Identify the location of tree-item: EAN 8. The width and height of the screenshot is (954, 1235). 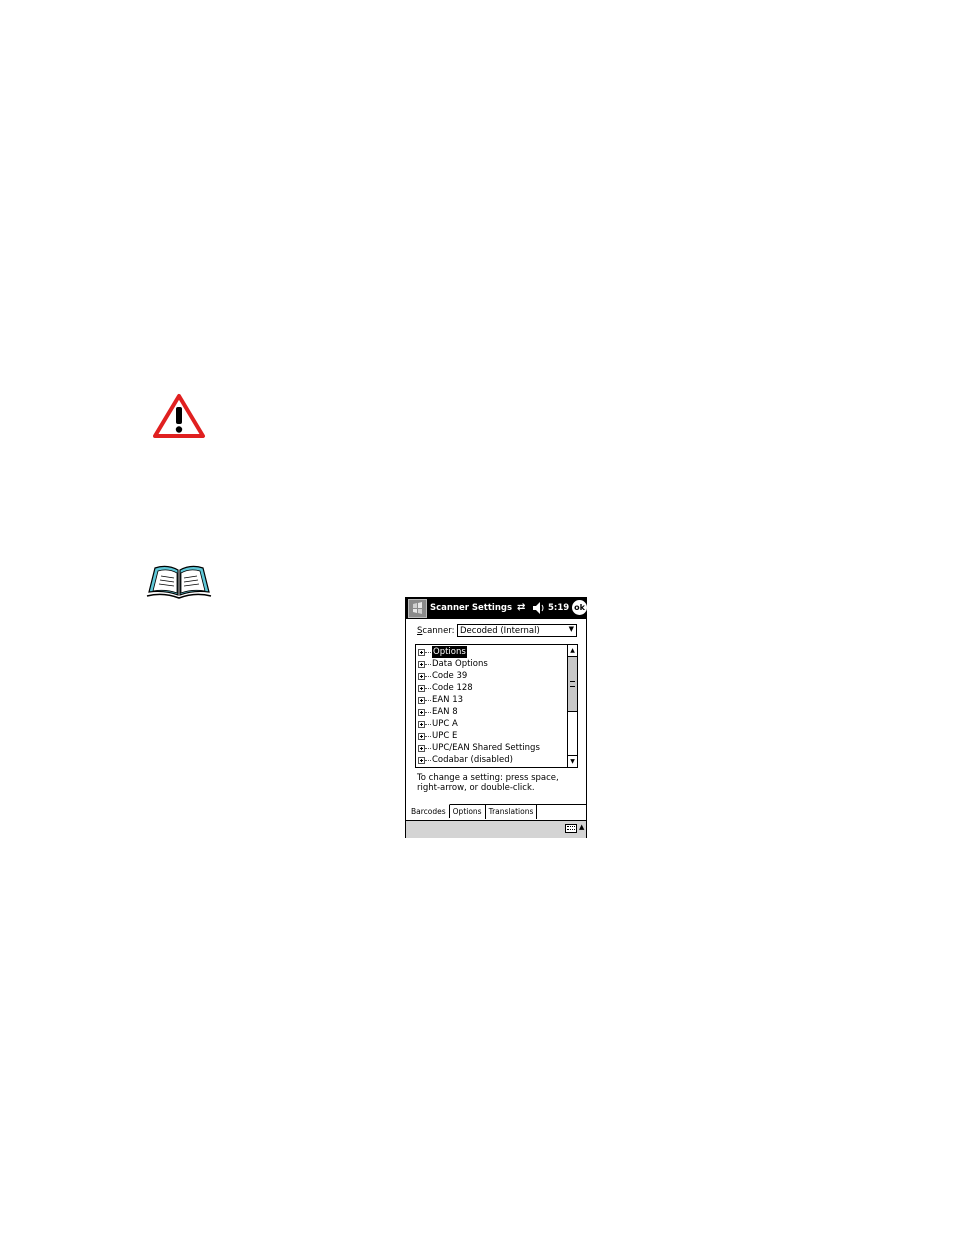
(479, 712).